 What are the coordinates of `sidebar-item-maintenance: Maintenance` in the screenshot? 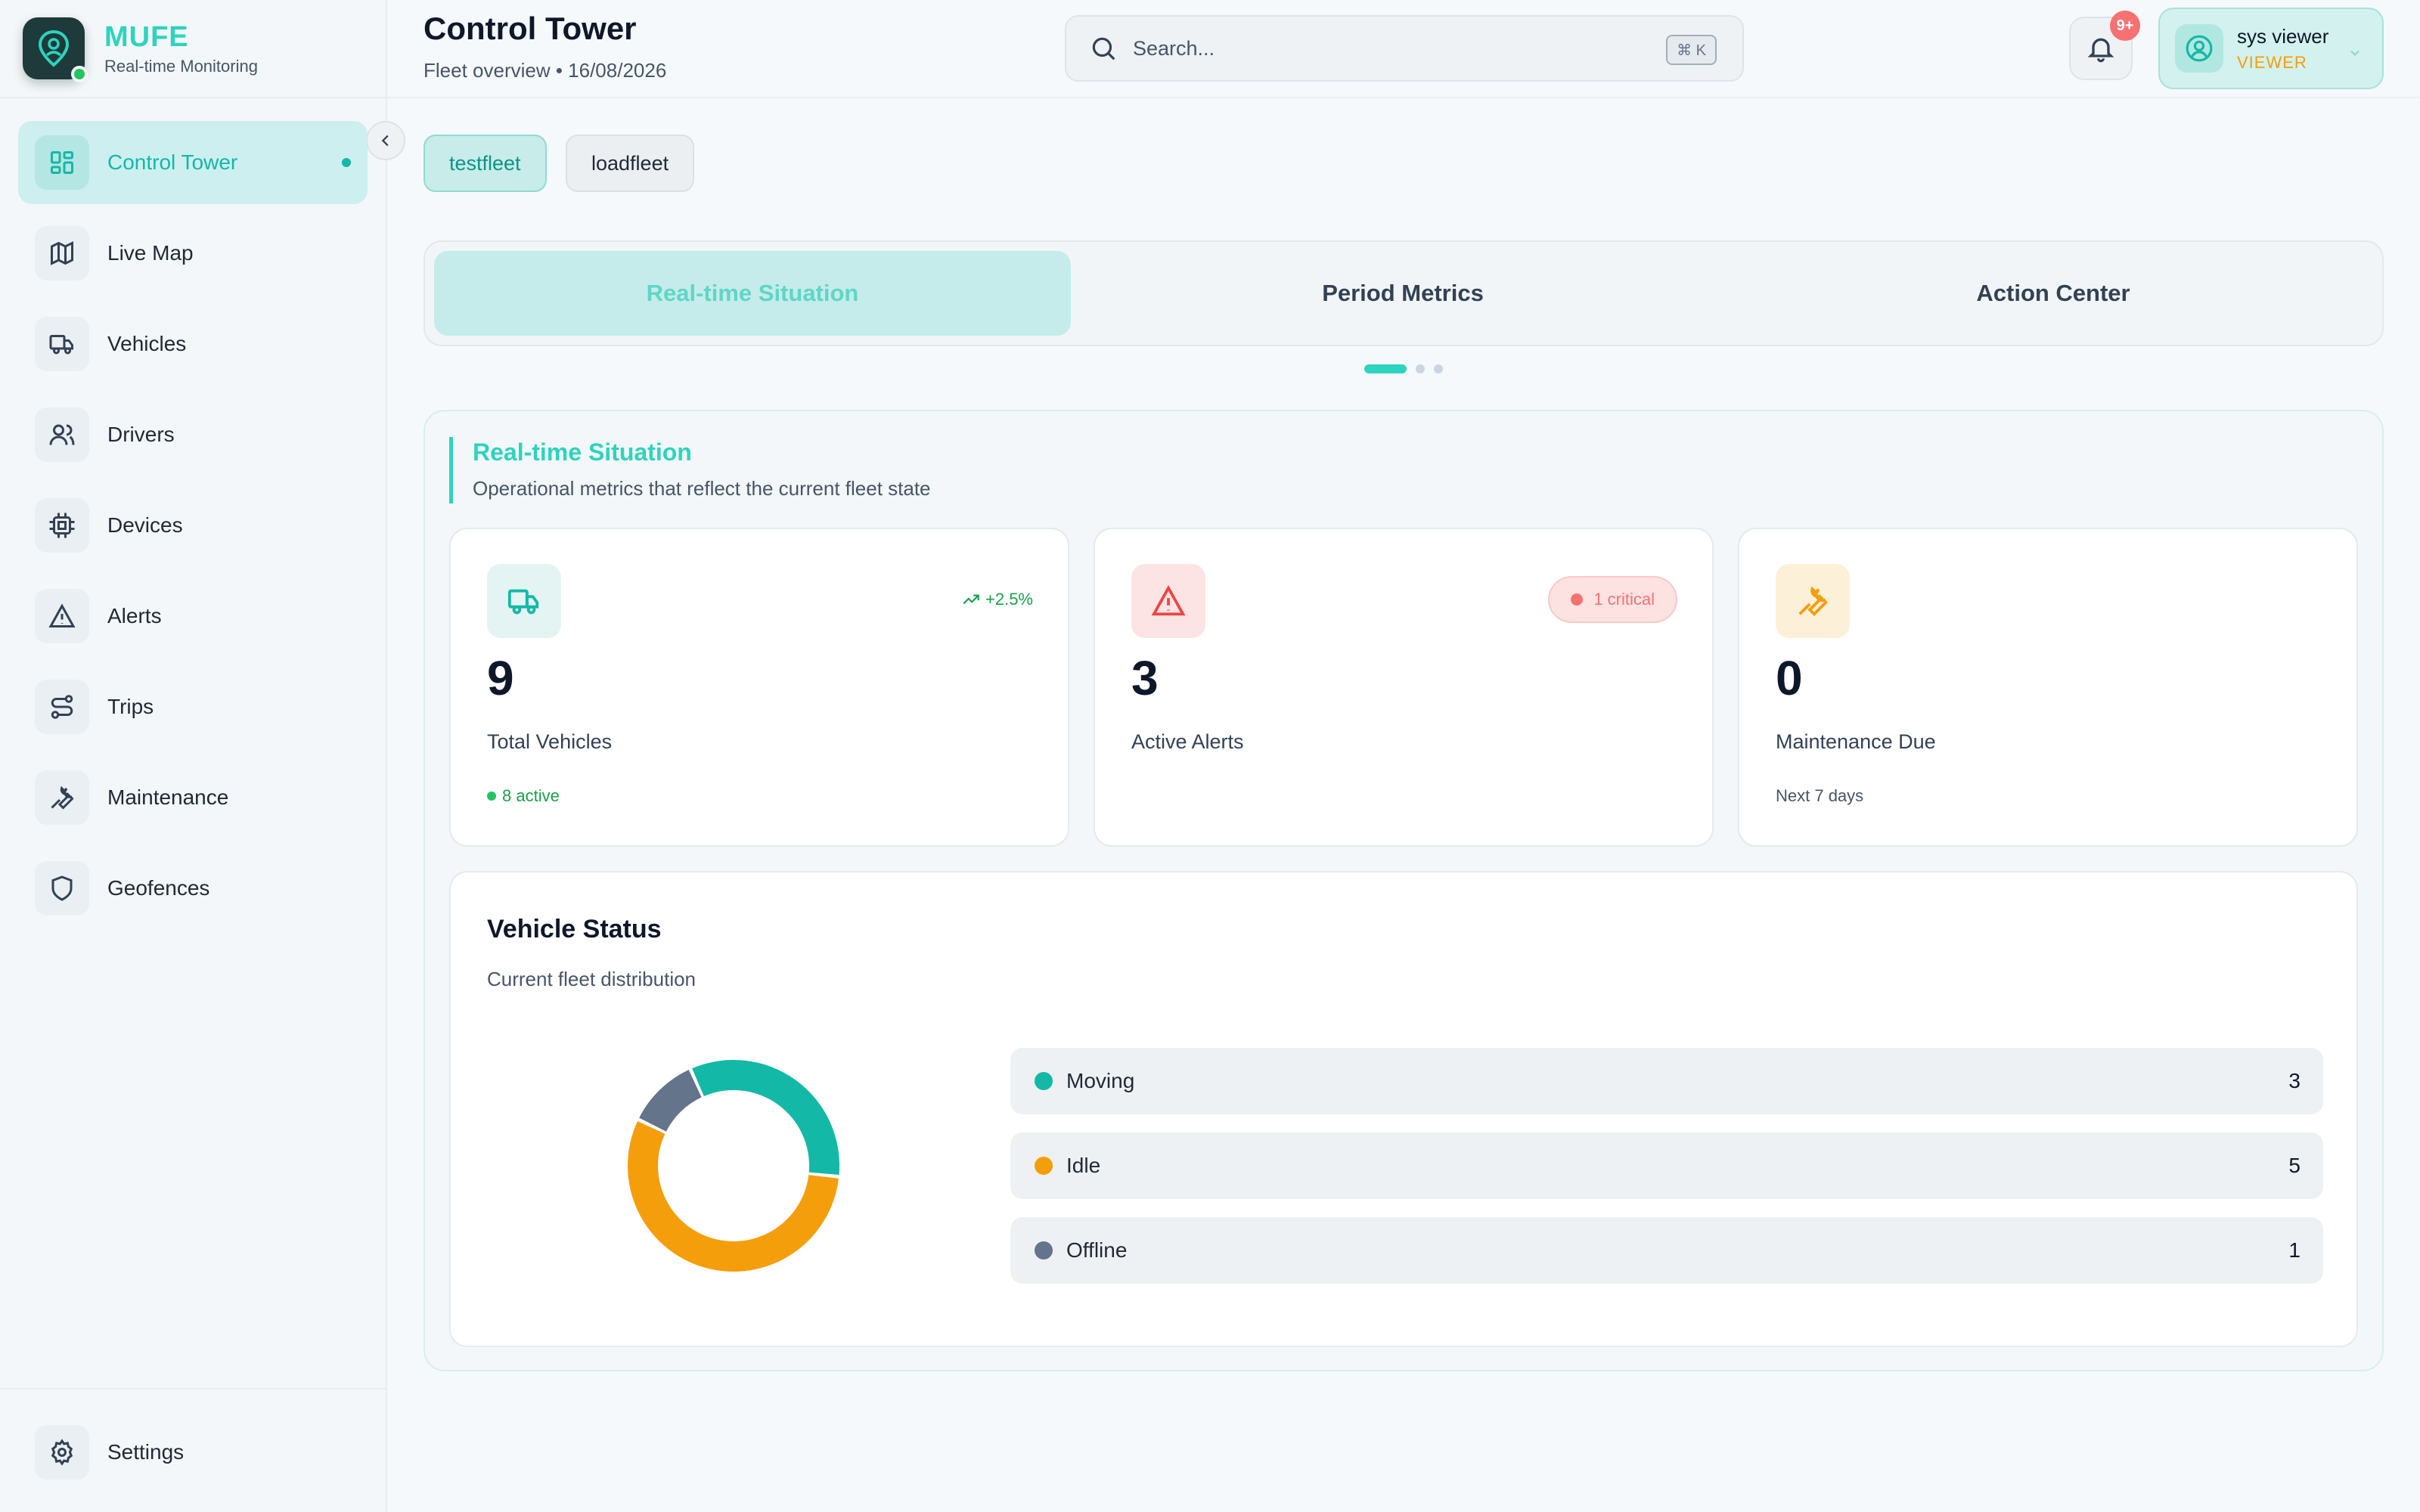 It's located at (193, 797).